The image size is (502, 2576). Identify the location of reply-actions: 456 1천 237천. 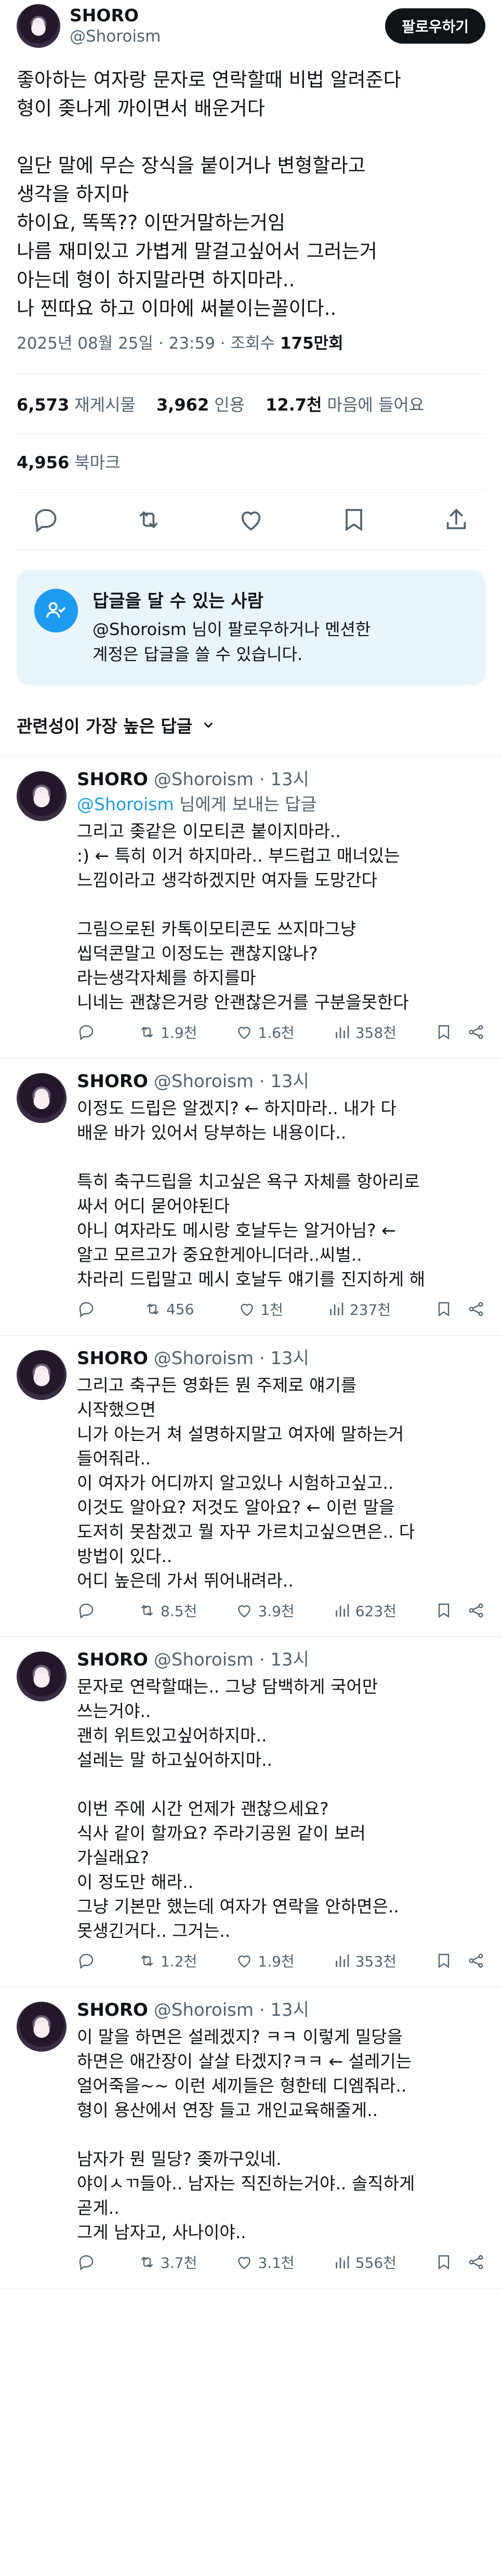
(281, 1310).